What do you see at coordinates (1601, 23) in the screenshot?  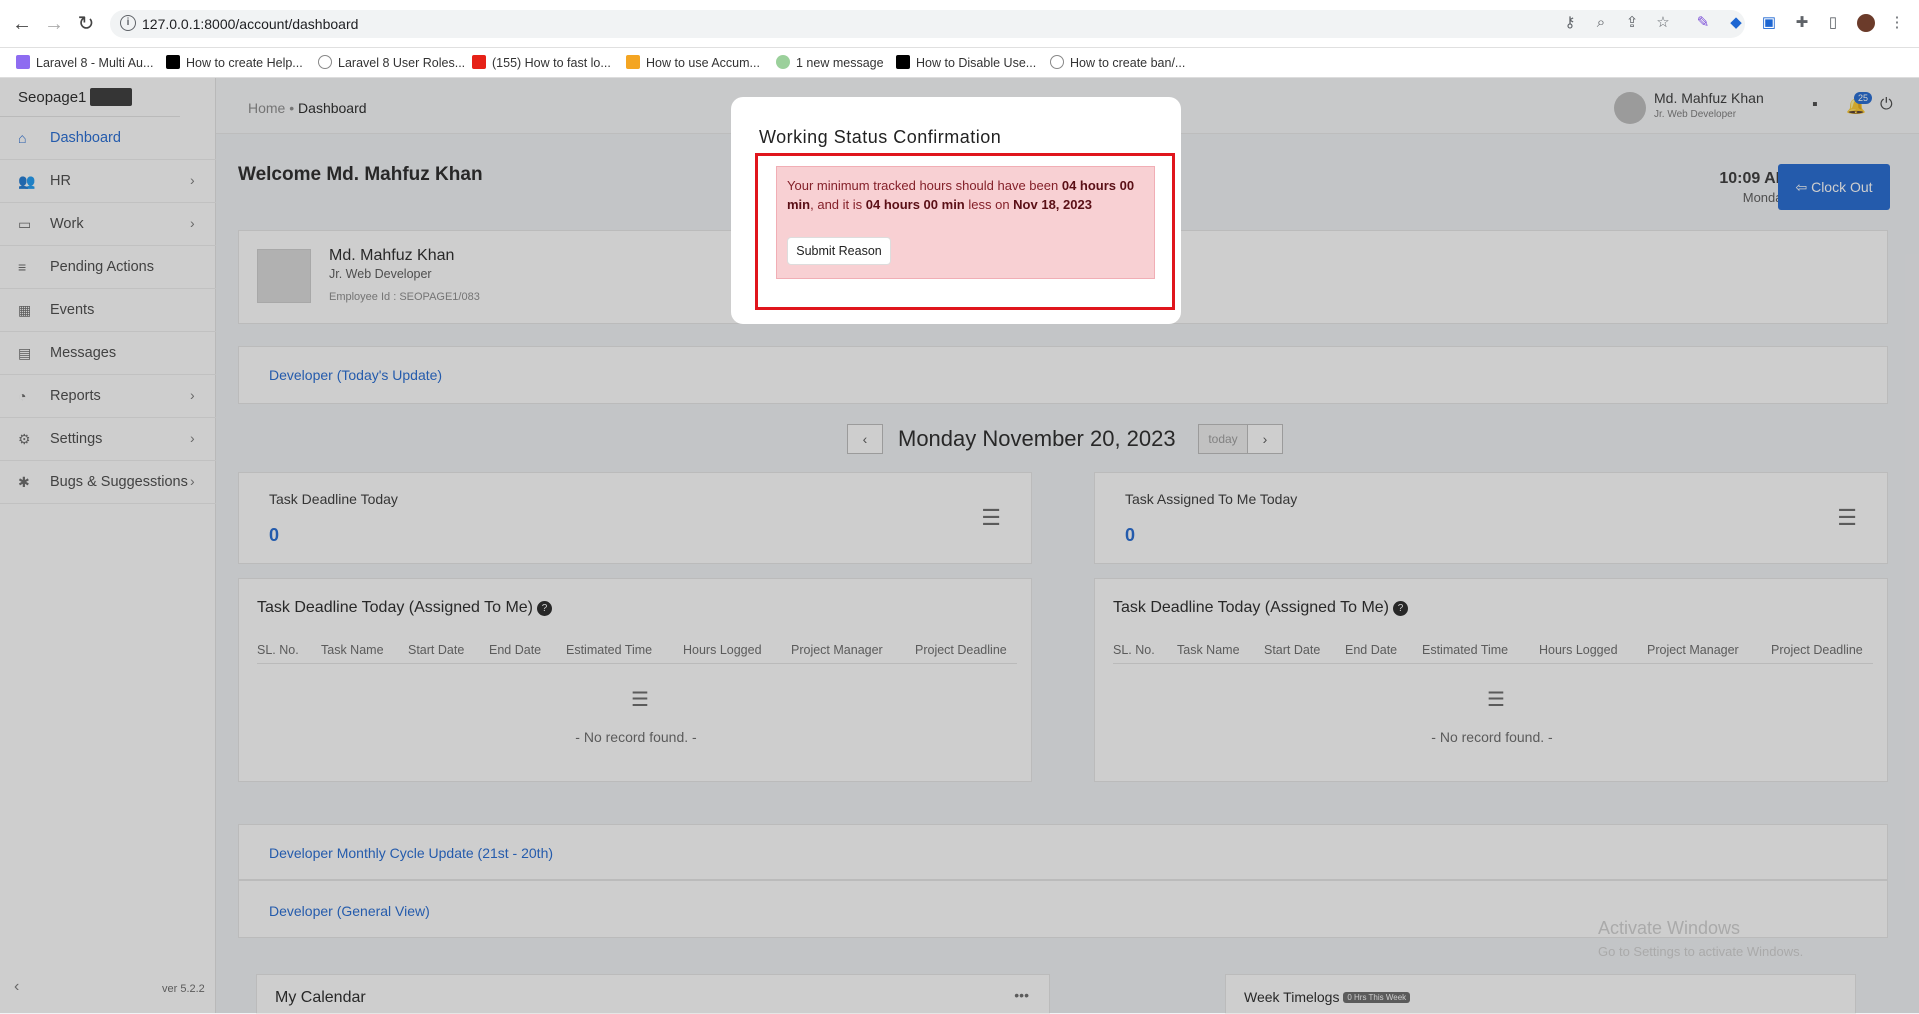 I see `zoom-icon: ⌕` at bounding box center [1601, 23].